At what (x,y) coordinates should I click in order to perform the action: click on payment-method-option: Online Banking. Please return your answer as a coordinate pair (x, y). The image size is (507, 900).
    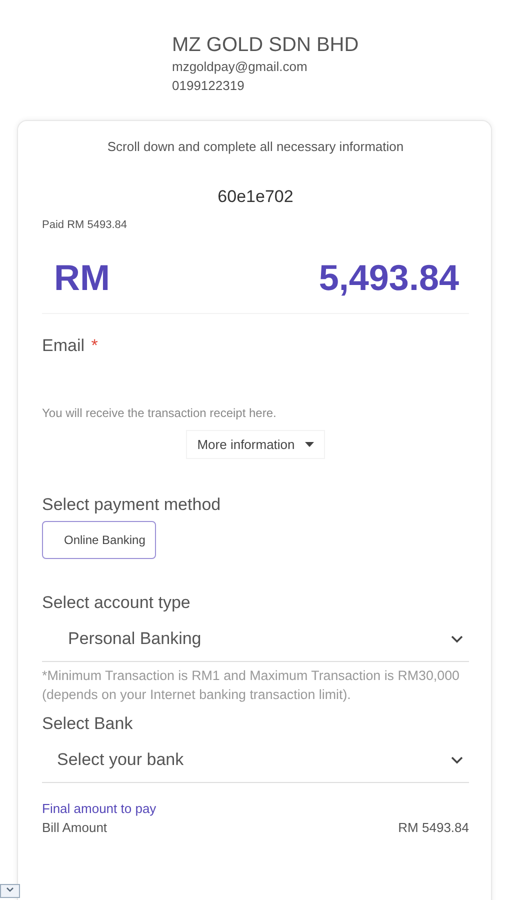
    Looking at the image, I should click on (99, 540).